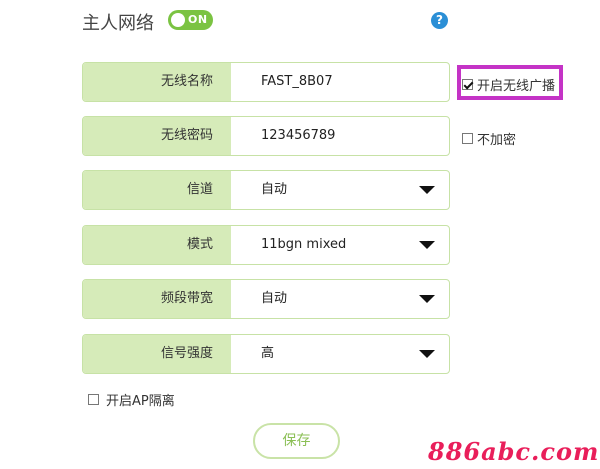 The image size is (600, 469). I want to click on channel-select: 信道 自动, so click(266, 190).